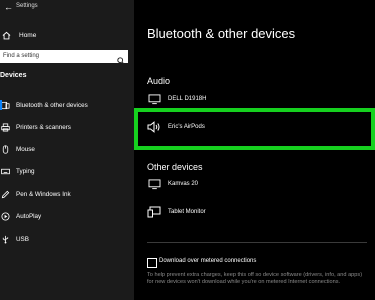 The width and height of the screenshot is (375, 300). What do you see at coordinates (25, 149) in the screenshot?
I see `sidebar-item-label: Mouse` at bounding box center [25, 149].